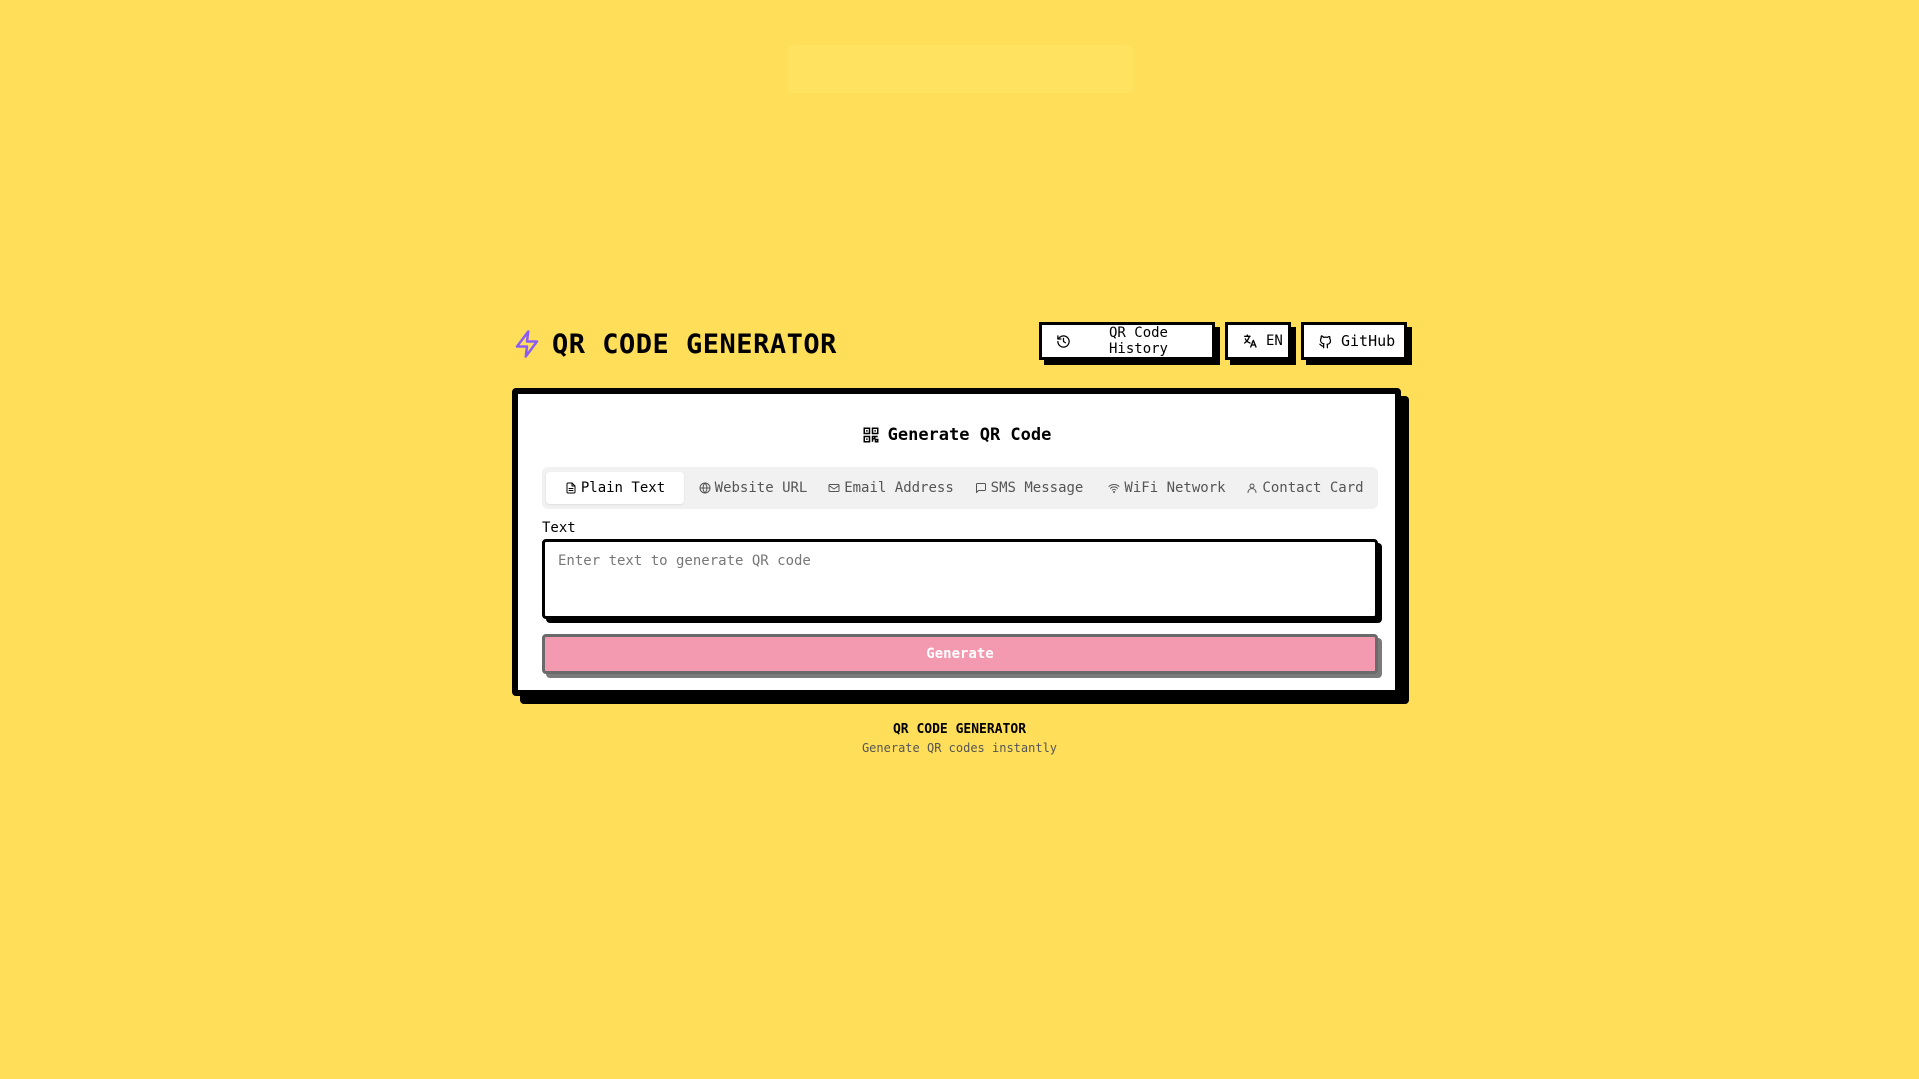 The image size is (1919, 1079). I want to click on tab-plain-text: Plain Text, so click(615, 488).